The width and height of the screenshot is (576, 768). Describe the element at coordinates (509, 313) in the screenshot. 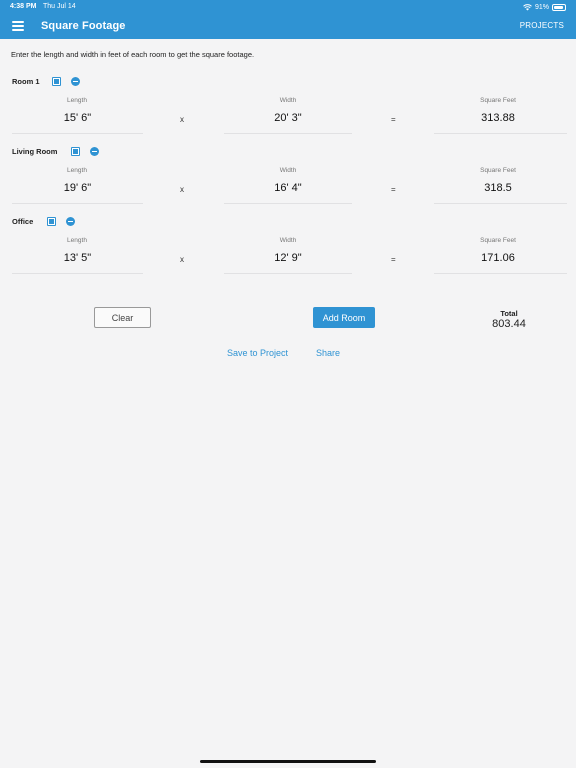

I see `total-label: Total` at that location.